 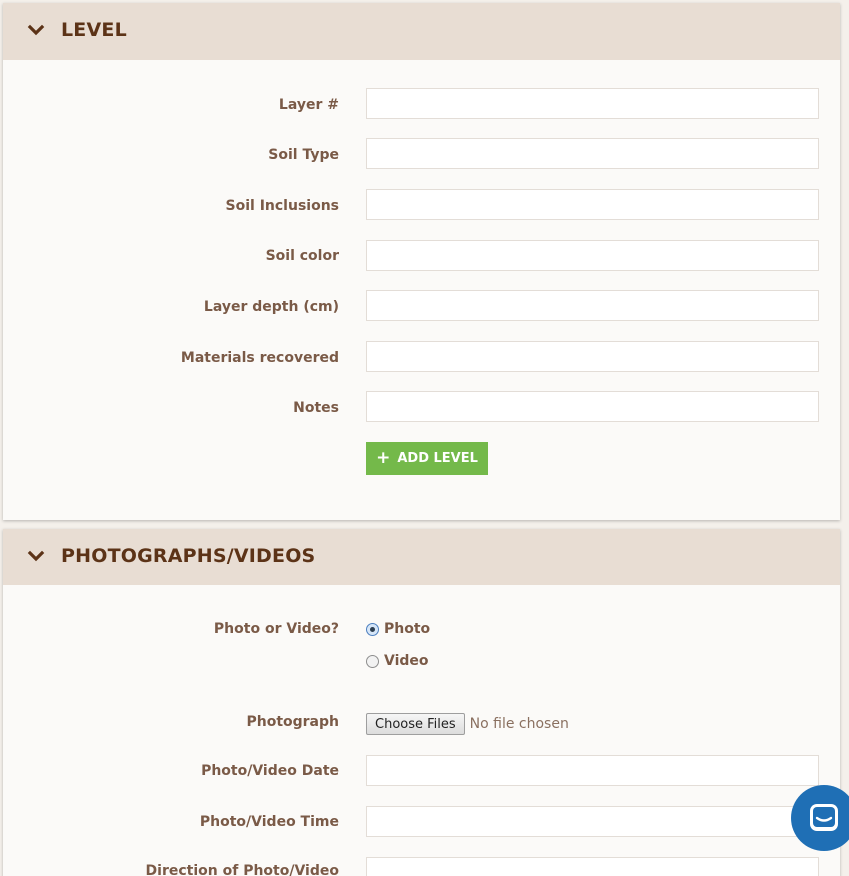 I want to click on soil-color-label: Soil color, so click(x=302, y=256).